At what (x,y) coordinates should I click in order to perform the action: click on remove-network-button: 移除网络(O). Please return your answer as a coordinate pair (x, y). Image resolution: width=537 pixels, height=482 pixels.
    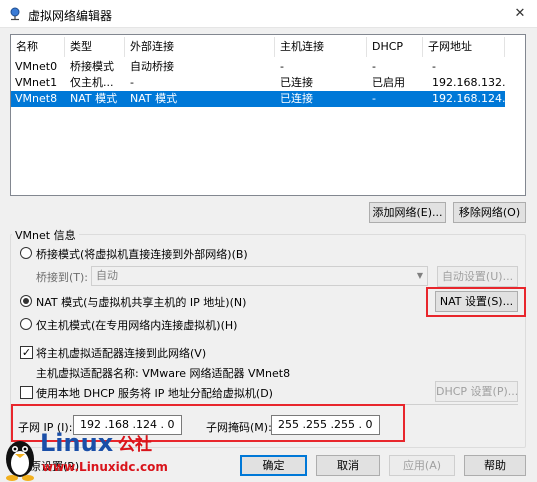
    Looking at the image, I should click on (489, 212).